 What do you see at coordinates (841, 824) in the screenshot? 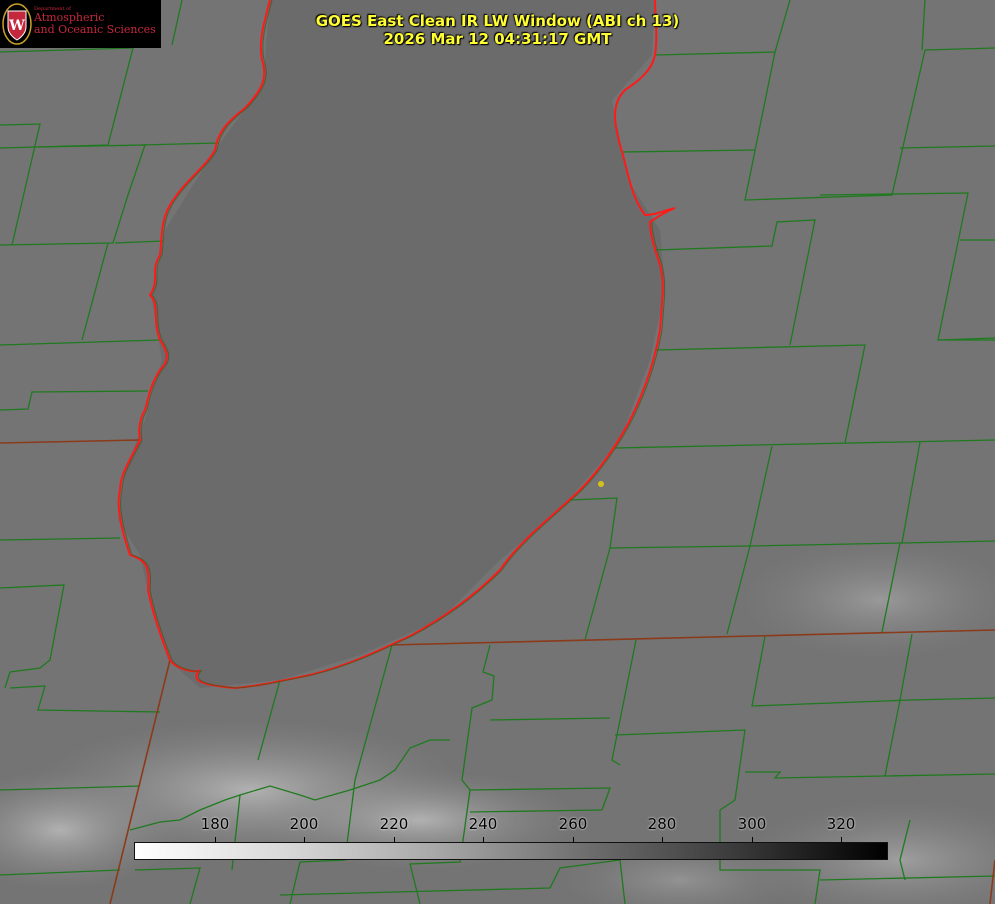
I see `colorbar-tick-label: 320` at bounding box center [841, 824].